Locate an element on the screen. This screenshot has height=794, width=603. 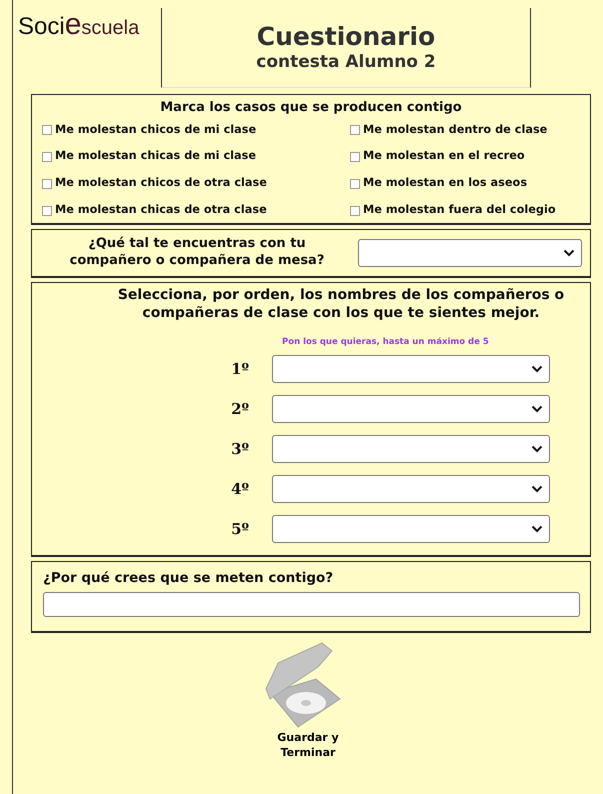
rank-label: 5º is located at coordinates (240, 529).